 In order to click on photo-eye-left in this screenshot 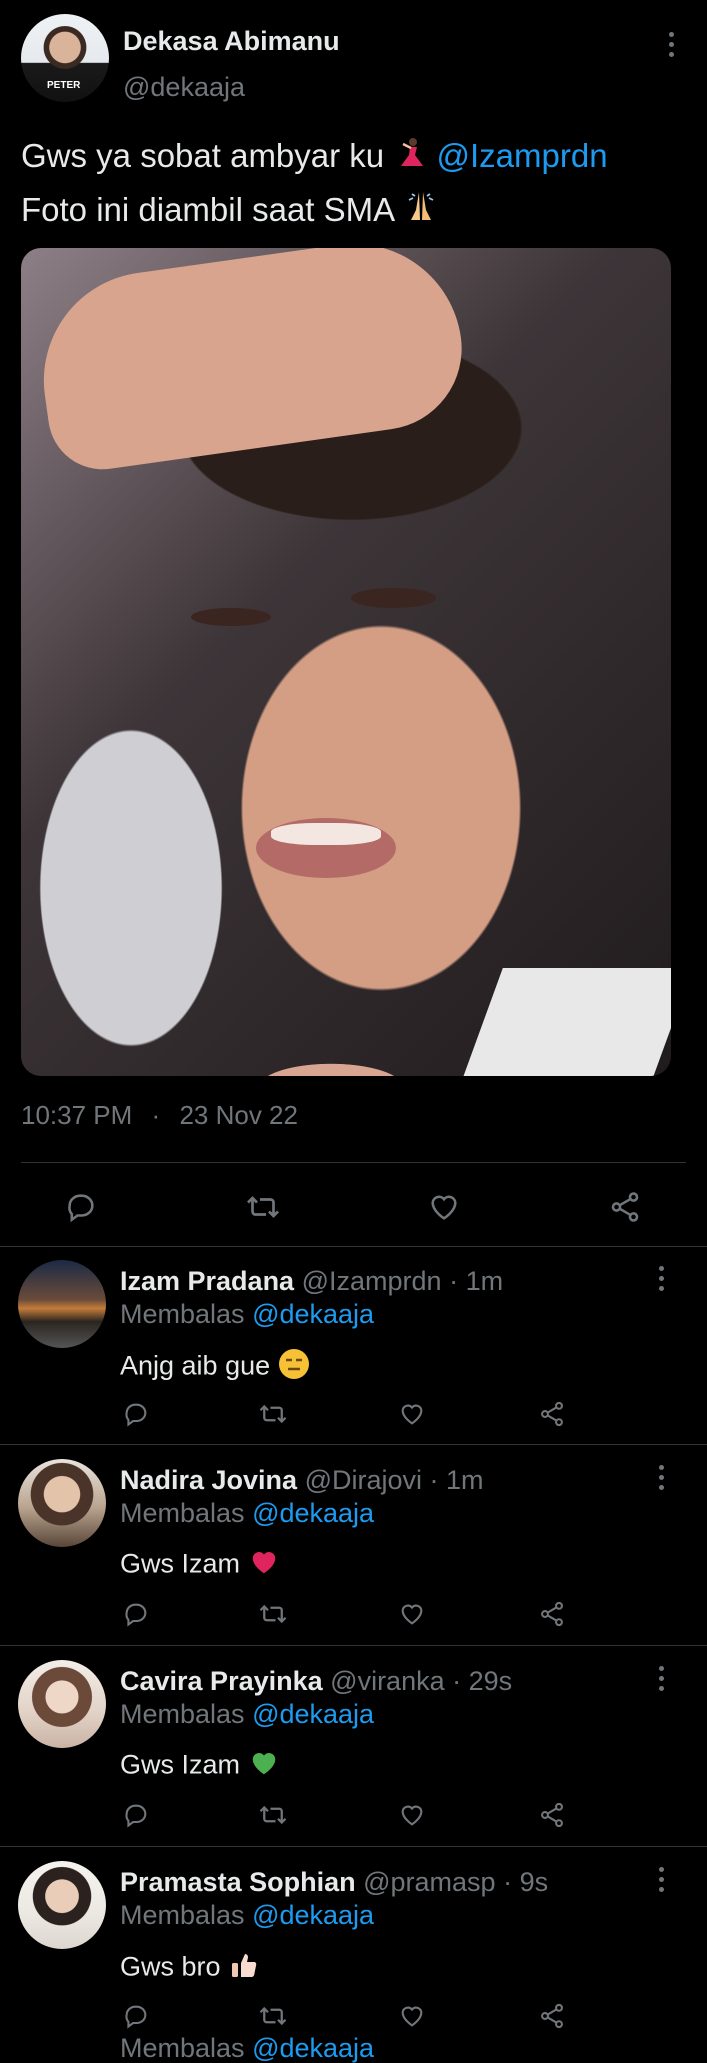, I will do `click(231, 617)`.